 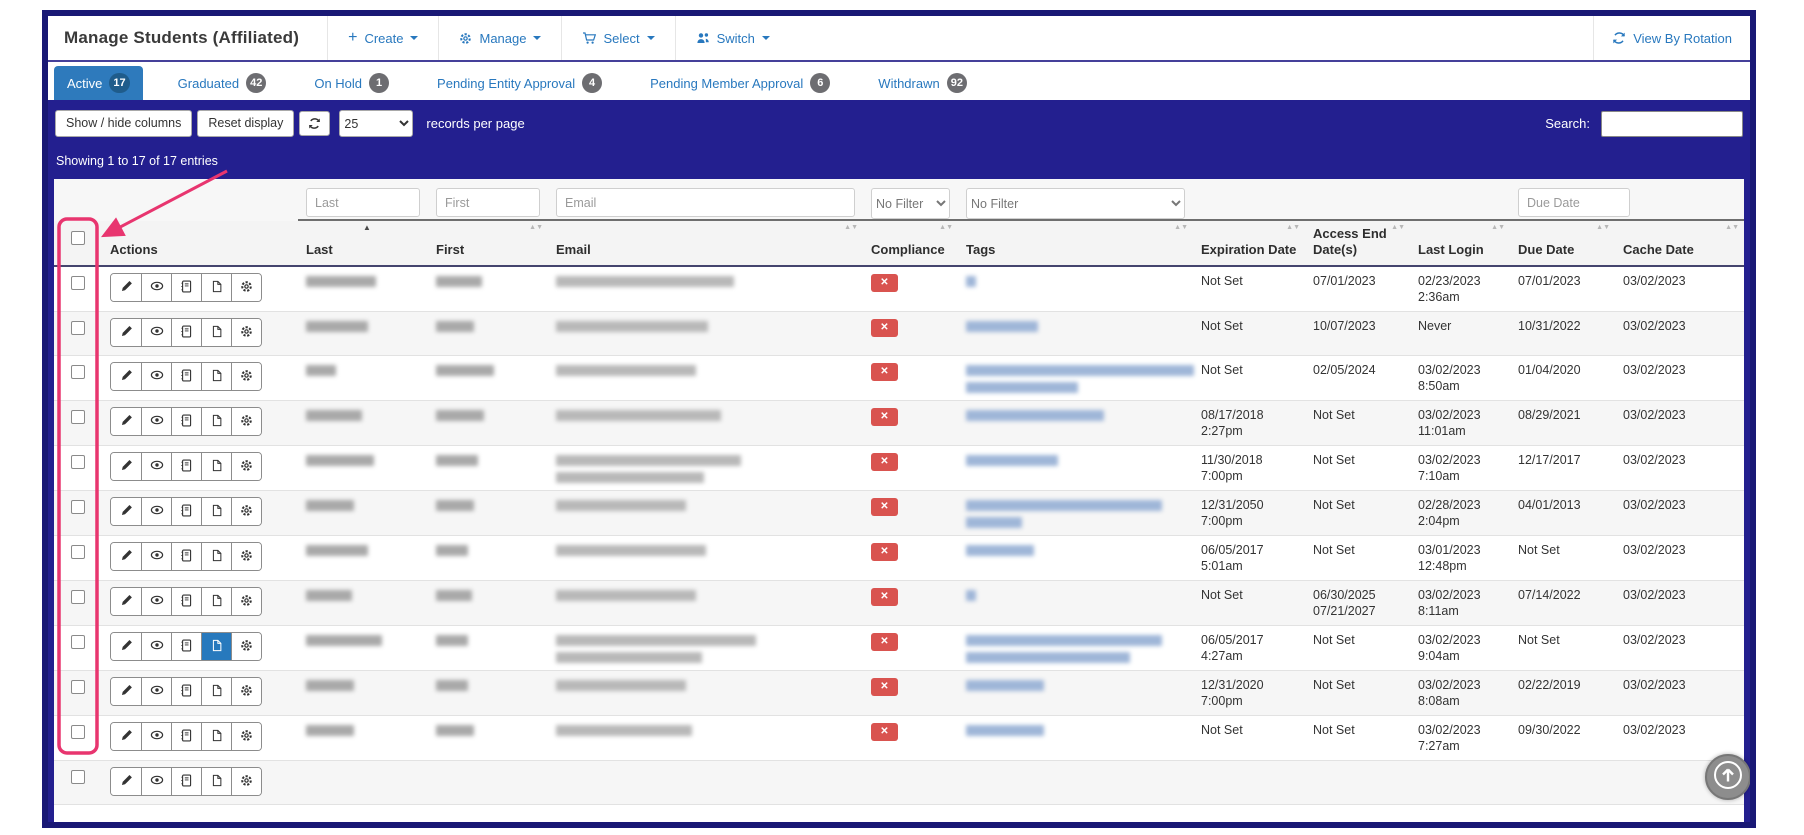 I want to click on last-name-filter-input, so click(x=363, y=202).